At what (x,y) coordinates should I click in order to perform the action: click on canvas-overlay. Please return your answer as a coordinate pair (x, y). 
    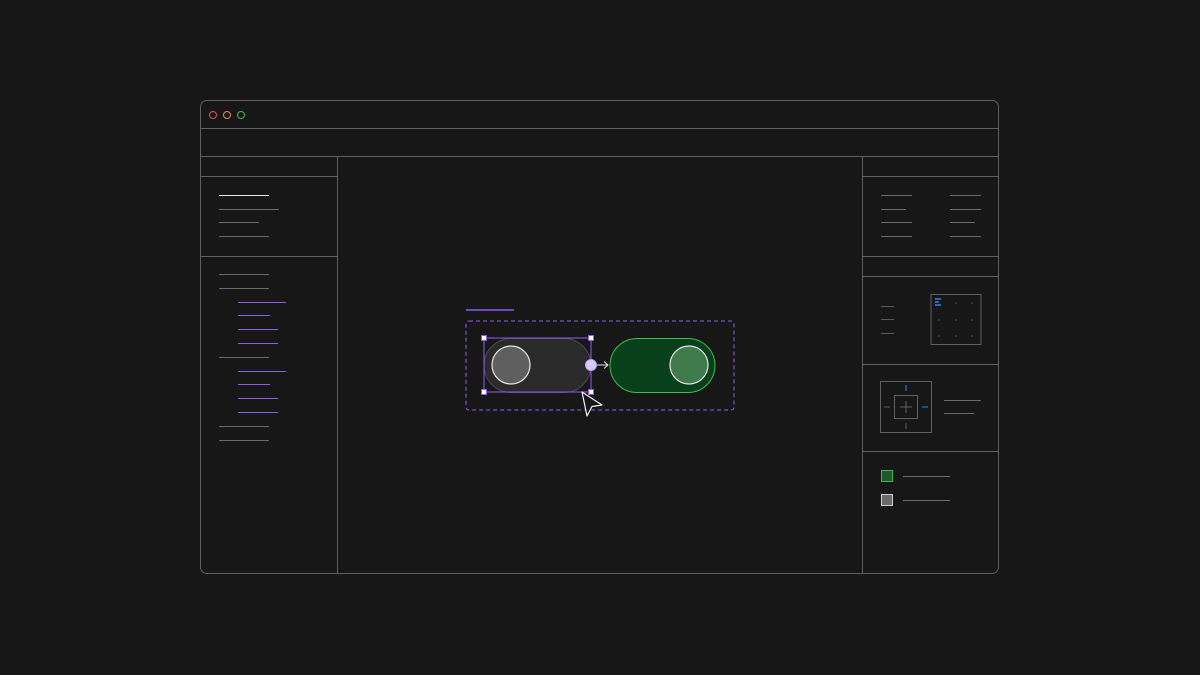
    Looking at the image, I should click on (723, 400).